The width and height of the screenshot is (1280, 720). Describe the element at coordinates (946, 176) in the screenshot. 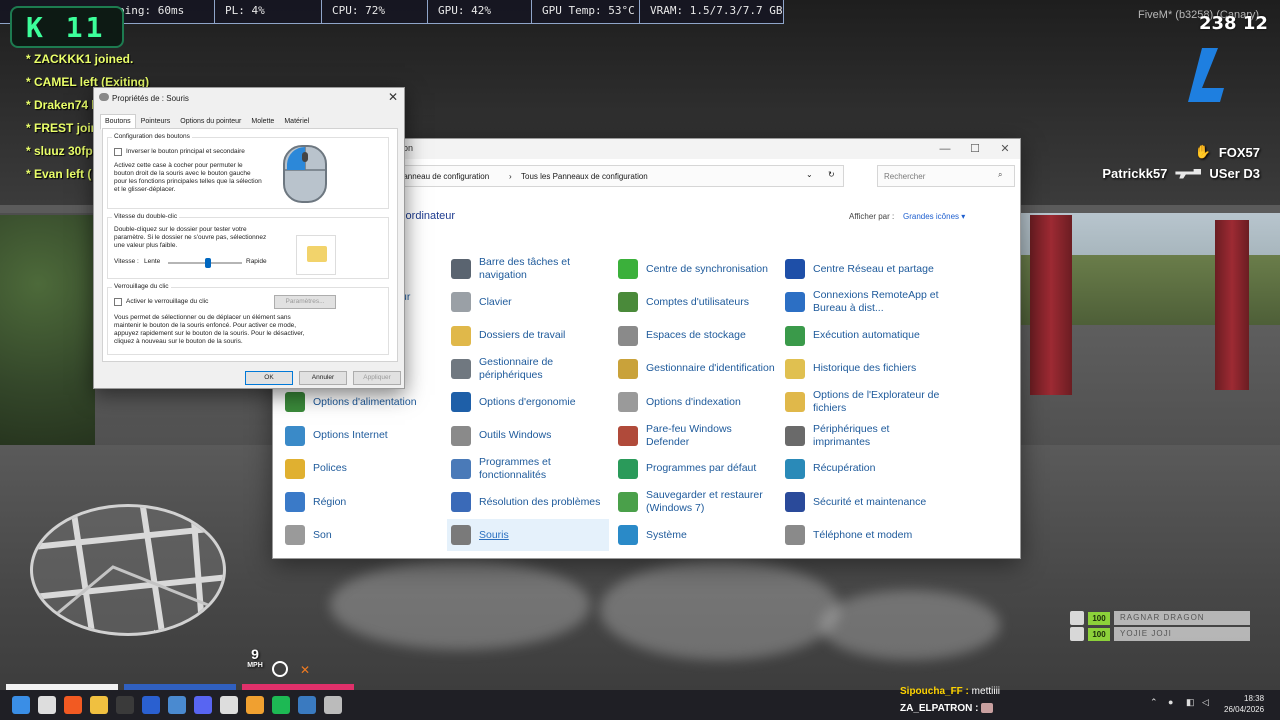

I see `search-input: Rechercher ⌕` at that location.